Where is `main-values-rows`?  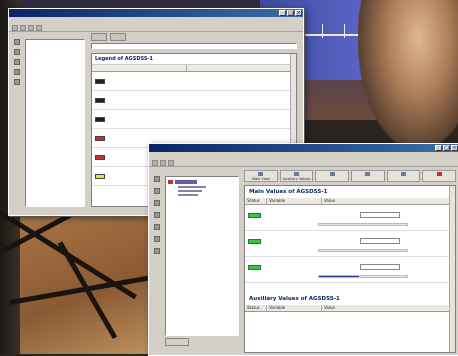 main-values-rows is located at coordinates (350, 244).